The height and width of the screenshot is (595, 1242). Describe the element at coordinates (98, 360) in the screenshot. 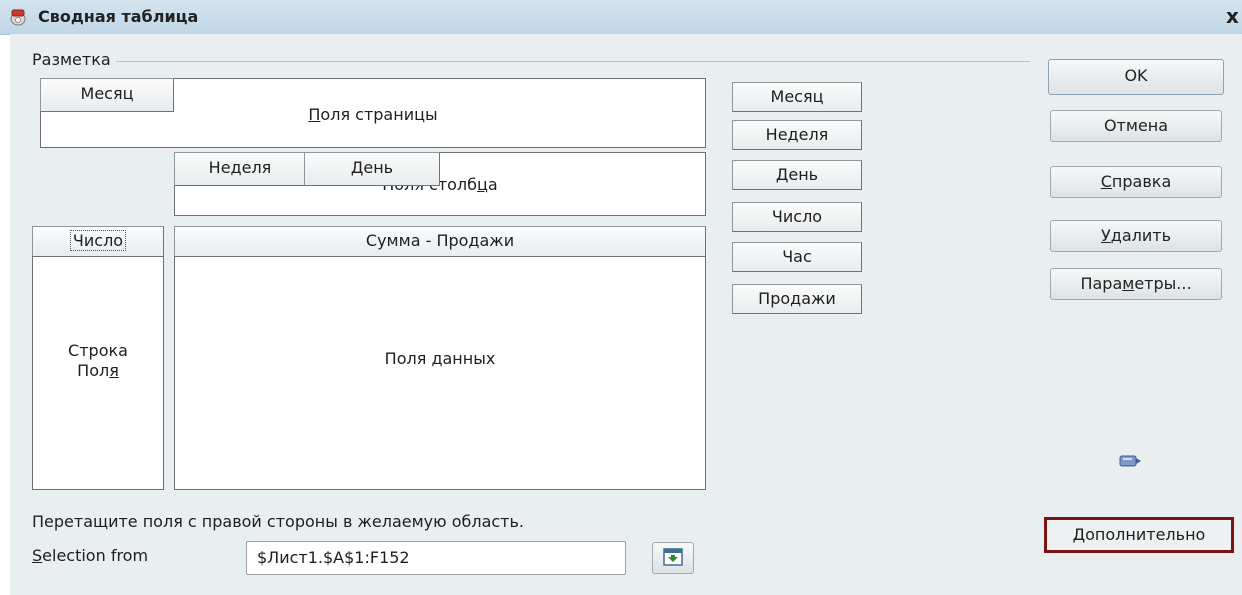

I see `row-fields-label: Строка Поля` at that location.